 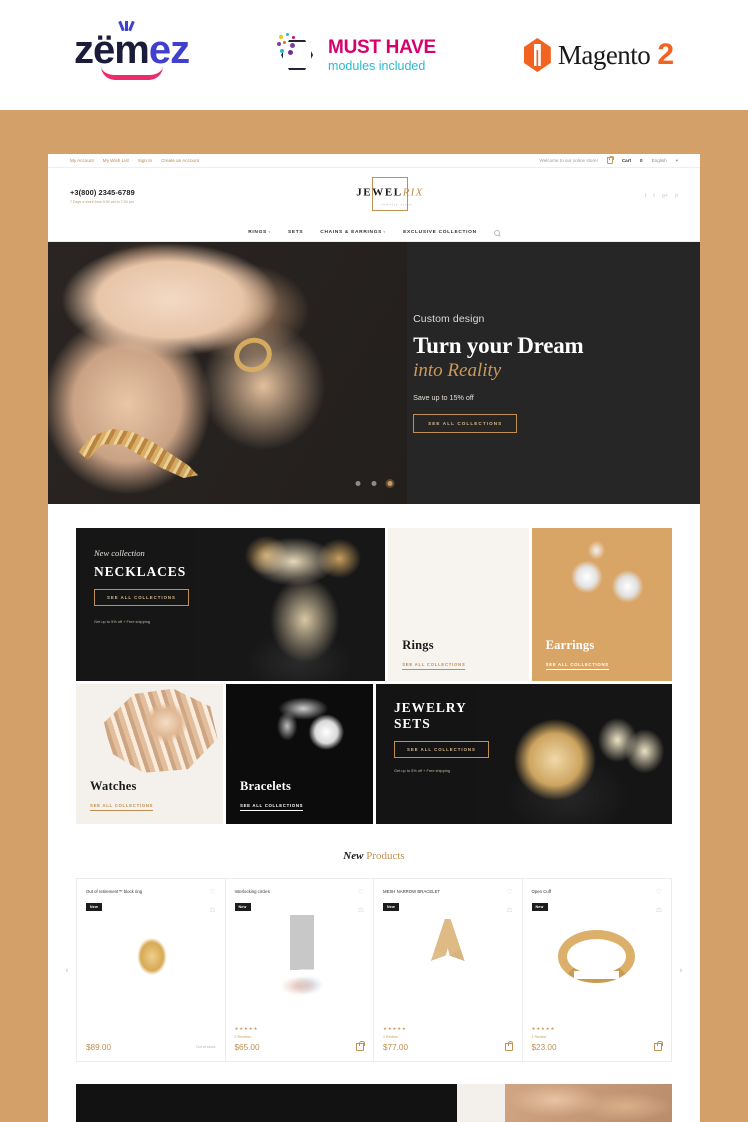 What do you see at coordinates (544, 1047) in the screenshot?
I see `product-price: $23.00` at bounding box center [544, 1047].